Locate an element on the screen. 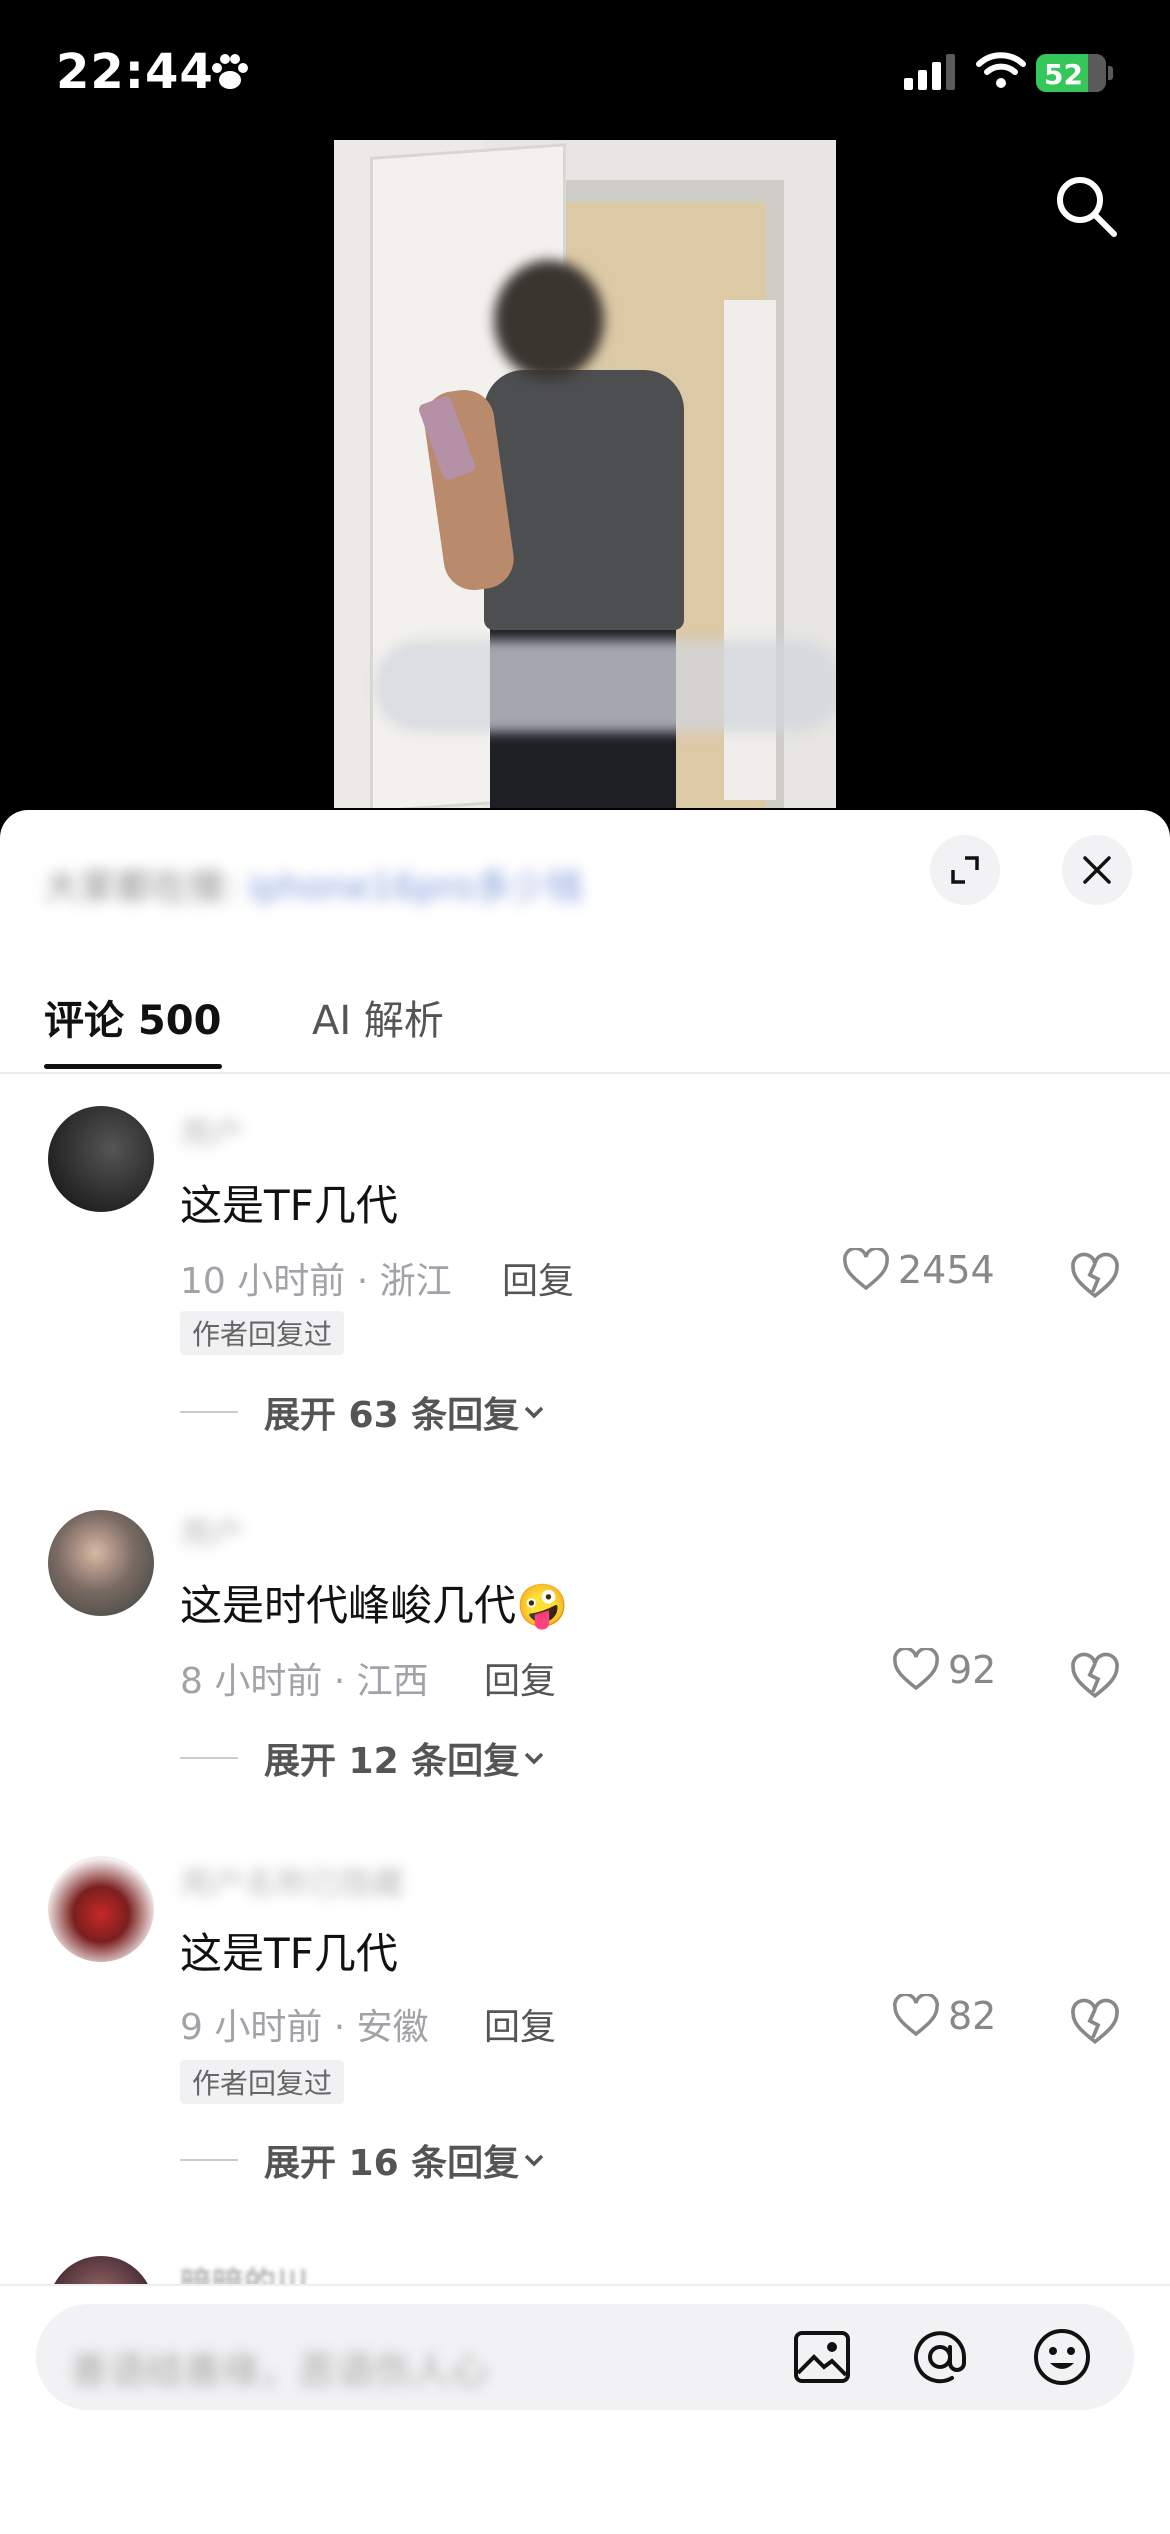  comment-input-placeholder: 善语结善缘，恶语伤人心 is located at coordinates (279, 2371).